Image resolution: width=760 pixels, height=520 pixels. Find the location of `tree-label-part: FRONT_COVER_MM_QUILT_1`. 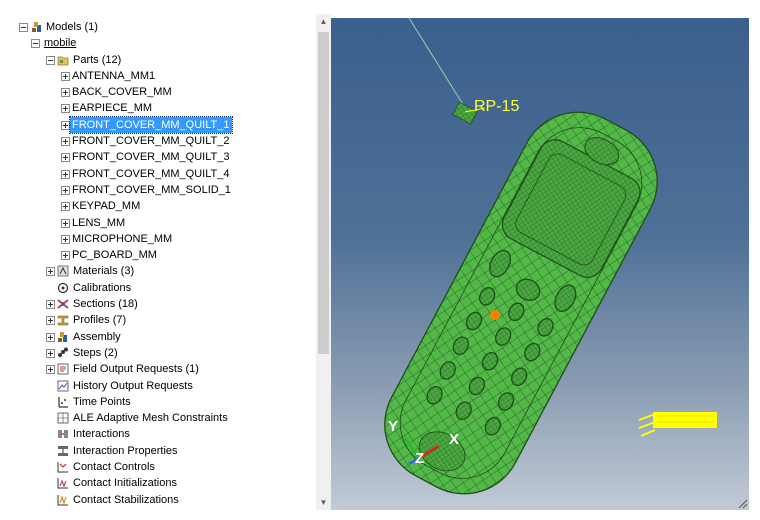

tree-label-part: FRONT_COVER_MM_QUILT_1 is located at coordinates (151, 125).